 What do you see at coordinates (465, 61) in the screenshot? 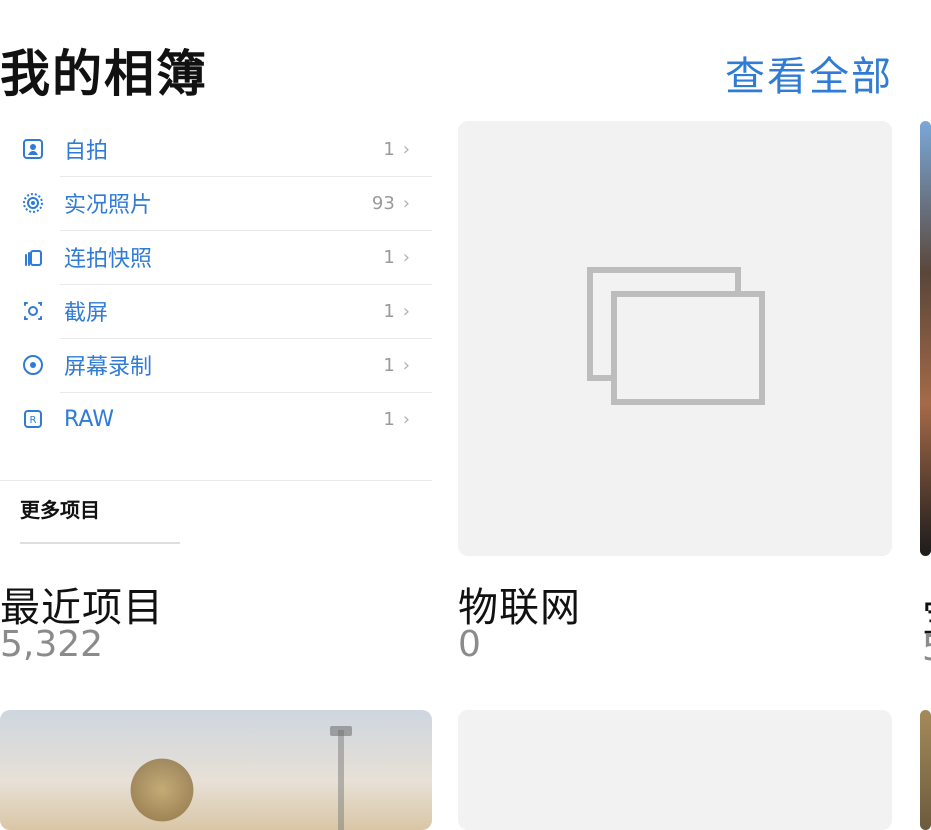
I see `albums-header: 我的相簿 查看全部` at bounding box center [465, 61].